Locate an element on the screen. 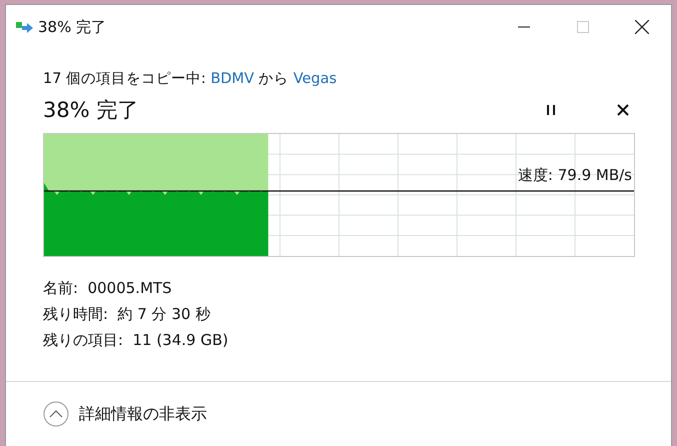  detail-line: 名前: 00005.MTS is located at coordinates (108, 288).